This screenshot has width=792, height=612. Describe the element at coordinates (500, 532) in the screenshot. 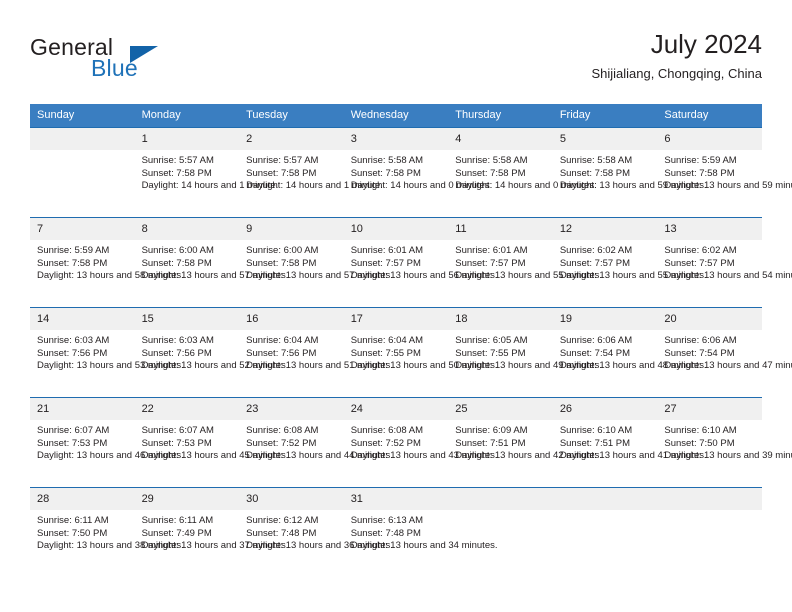

I see `calendar-day-cell-empty` at that location.